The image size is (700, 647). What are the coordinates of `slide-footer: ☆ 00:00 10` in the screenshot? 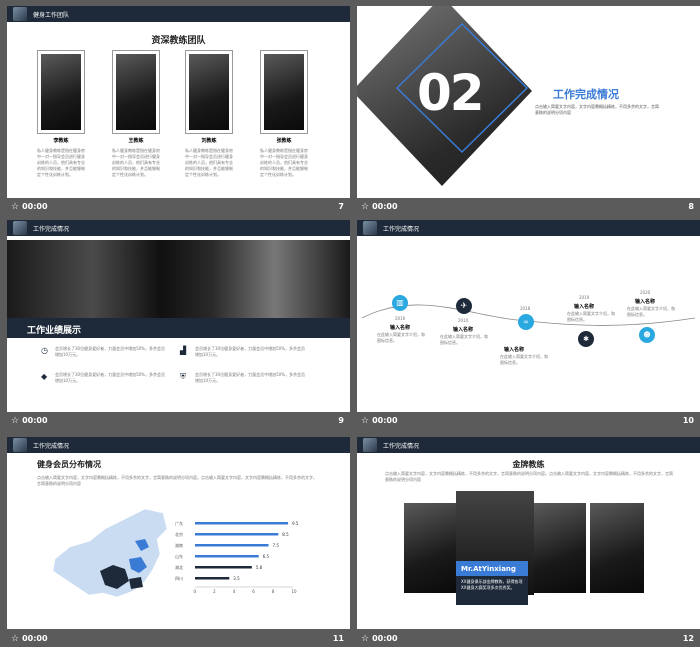 It's located at (528, 420).